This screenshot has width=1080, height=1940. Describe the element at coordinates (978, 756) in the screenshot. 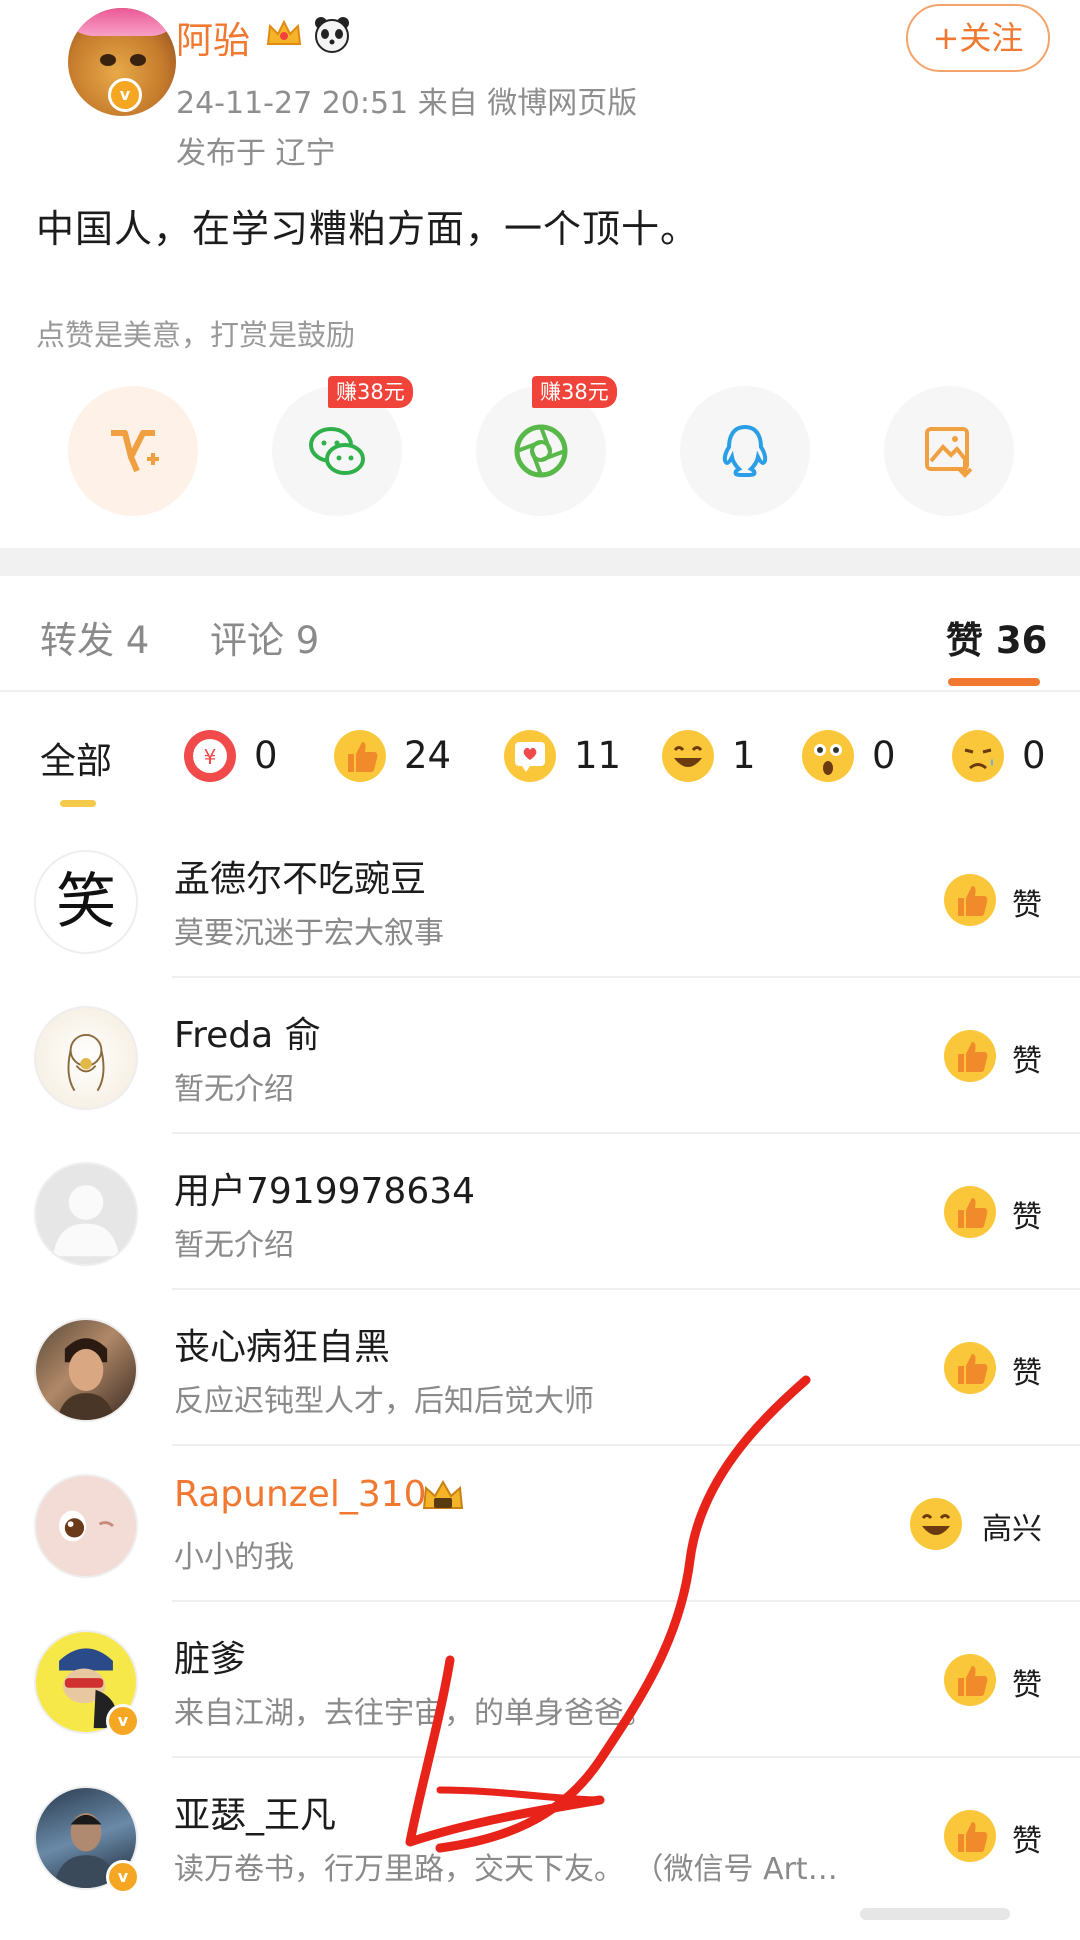

I see `sad-icon` at that location.